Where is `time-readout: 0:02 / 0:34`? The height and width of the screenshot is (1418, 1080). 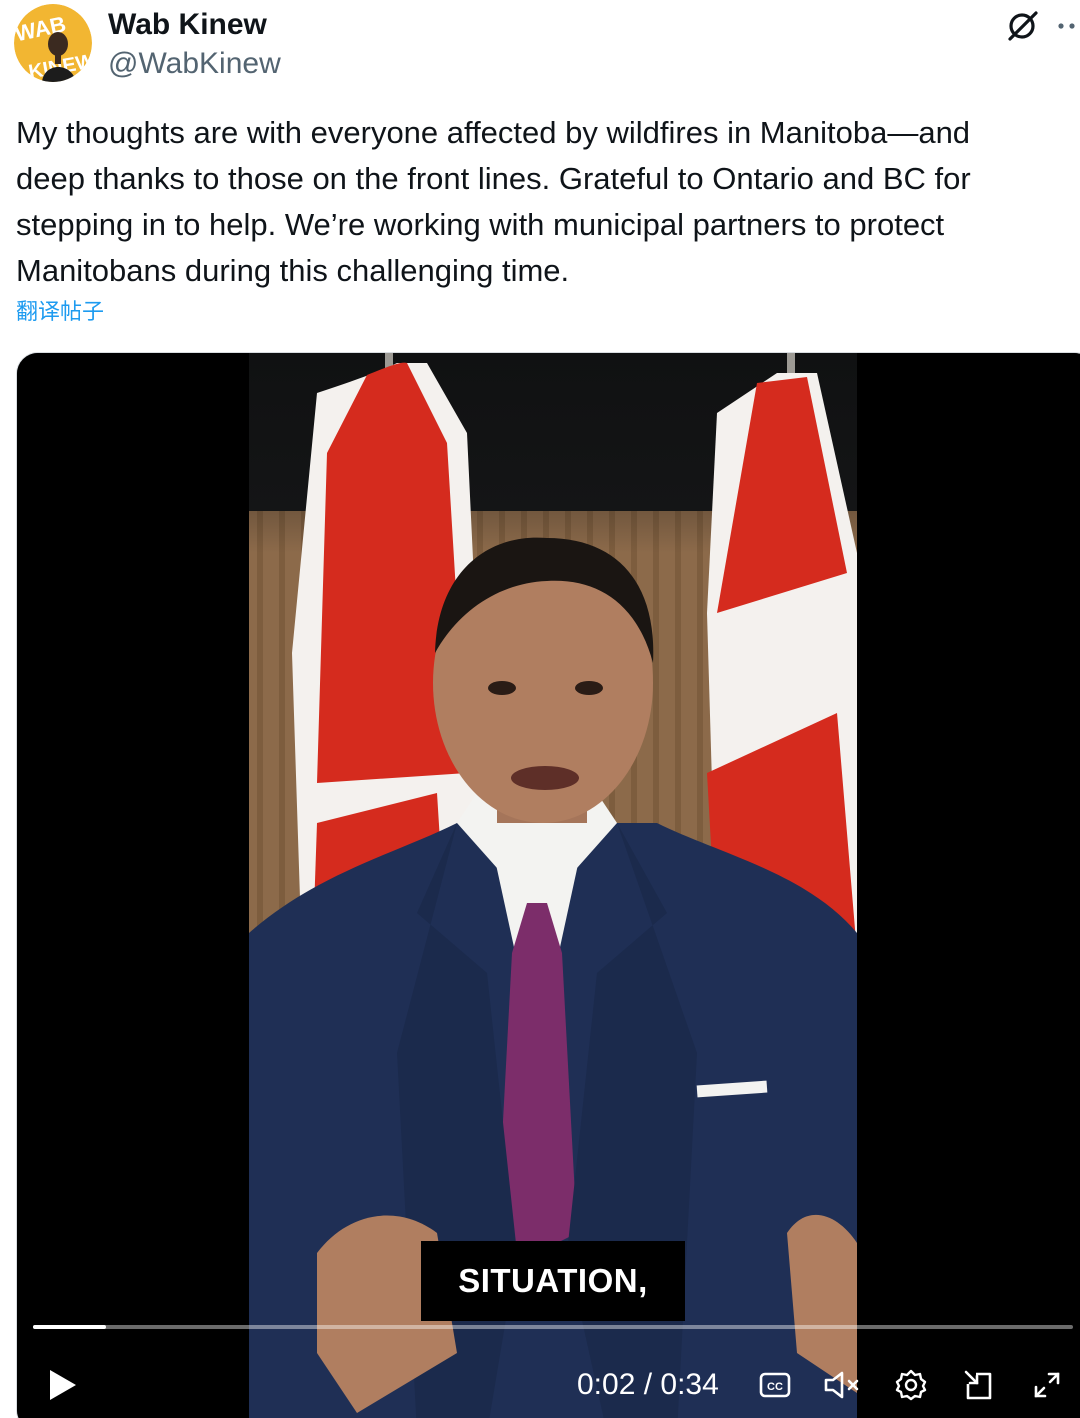 time-readout: 0:02 / 0:34 is located at coordinates (648, 1384).